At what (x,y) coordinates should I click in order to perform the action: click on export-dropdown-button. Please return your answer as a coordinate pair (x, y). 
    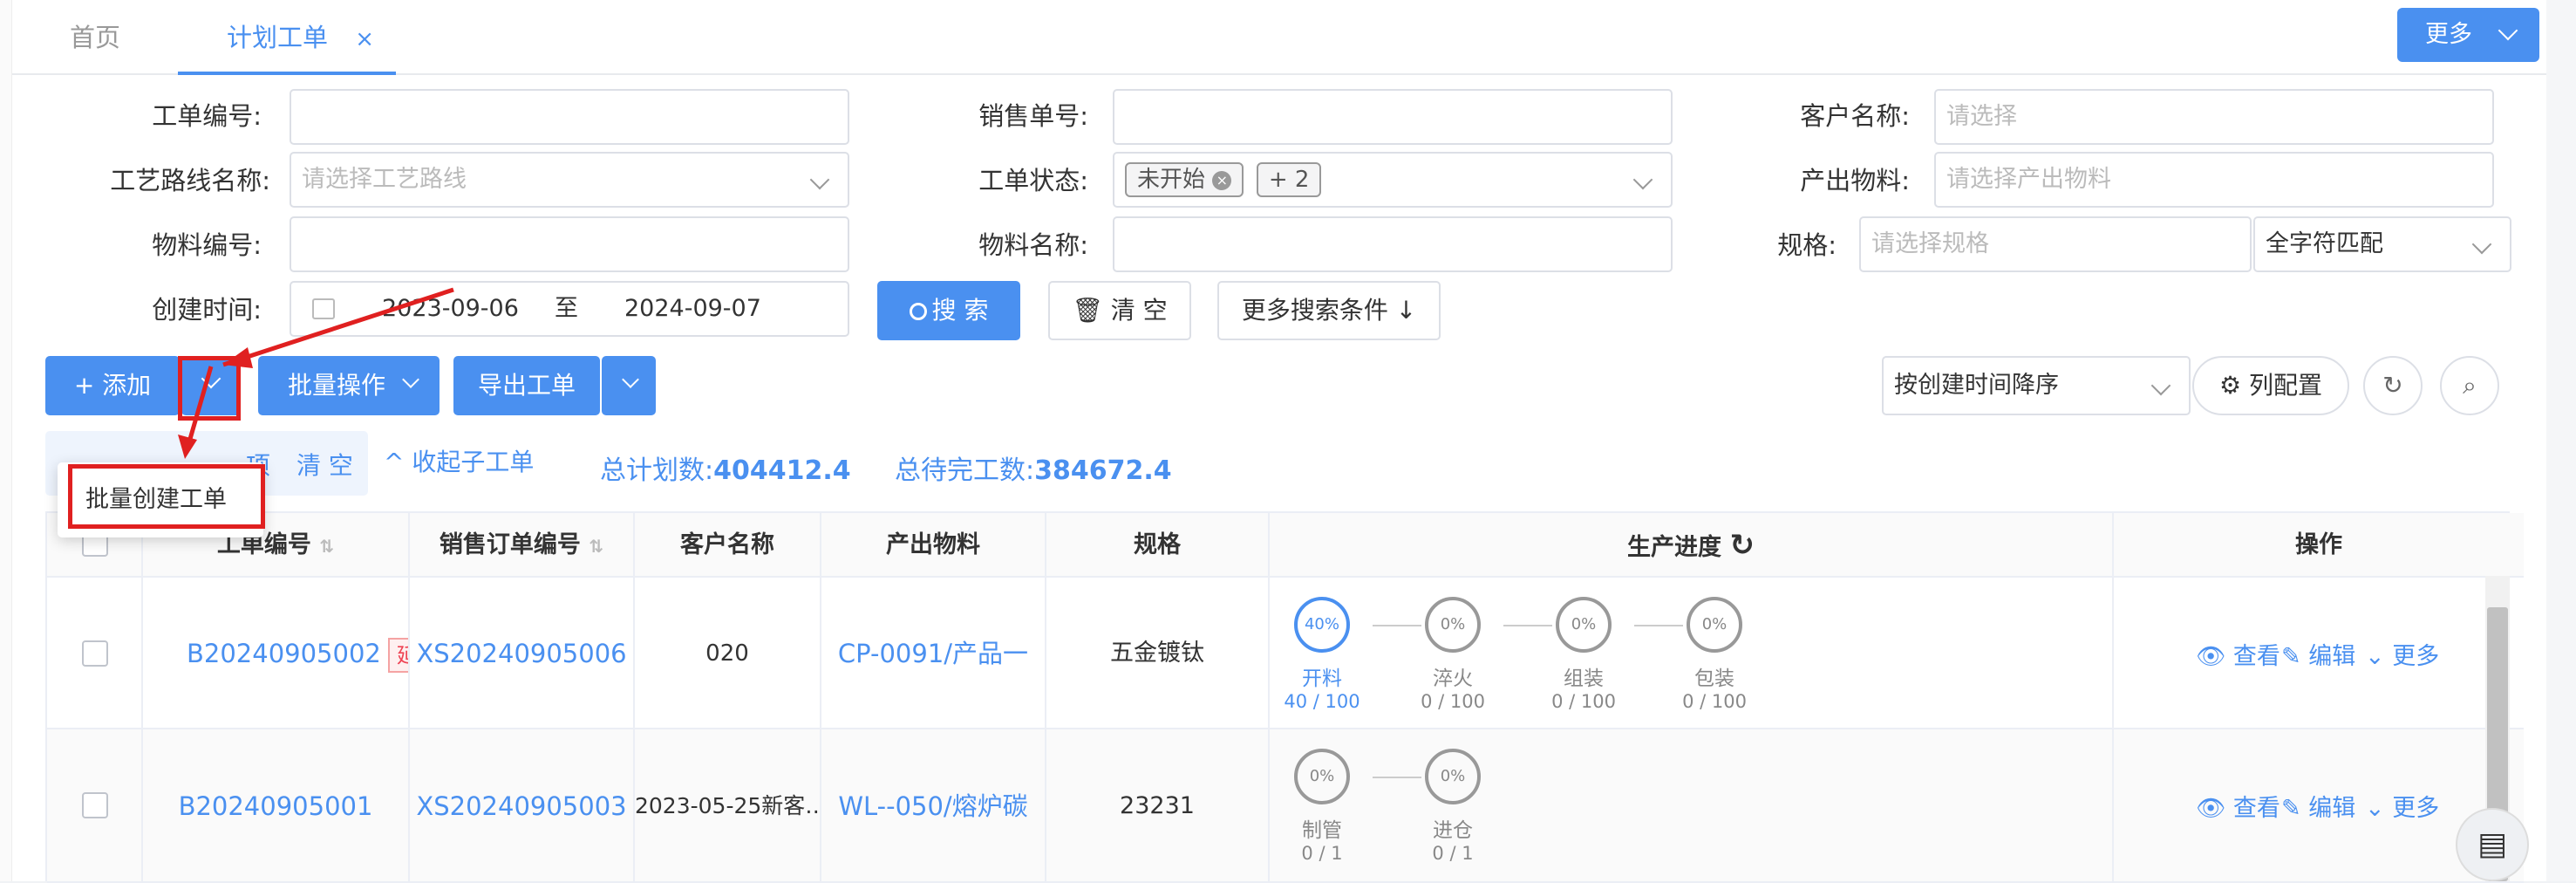
    Looking at the image, I should click on (629, 385).